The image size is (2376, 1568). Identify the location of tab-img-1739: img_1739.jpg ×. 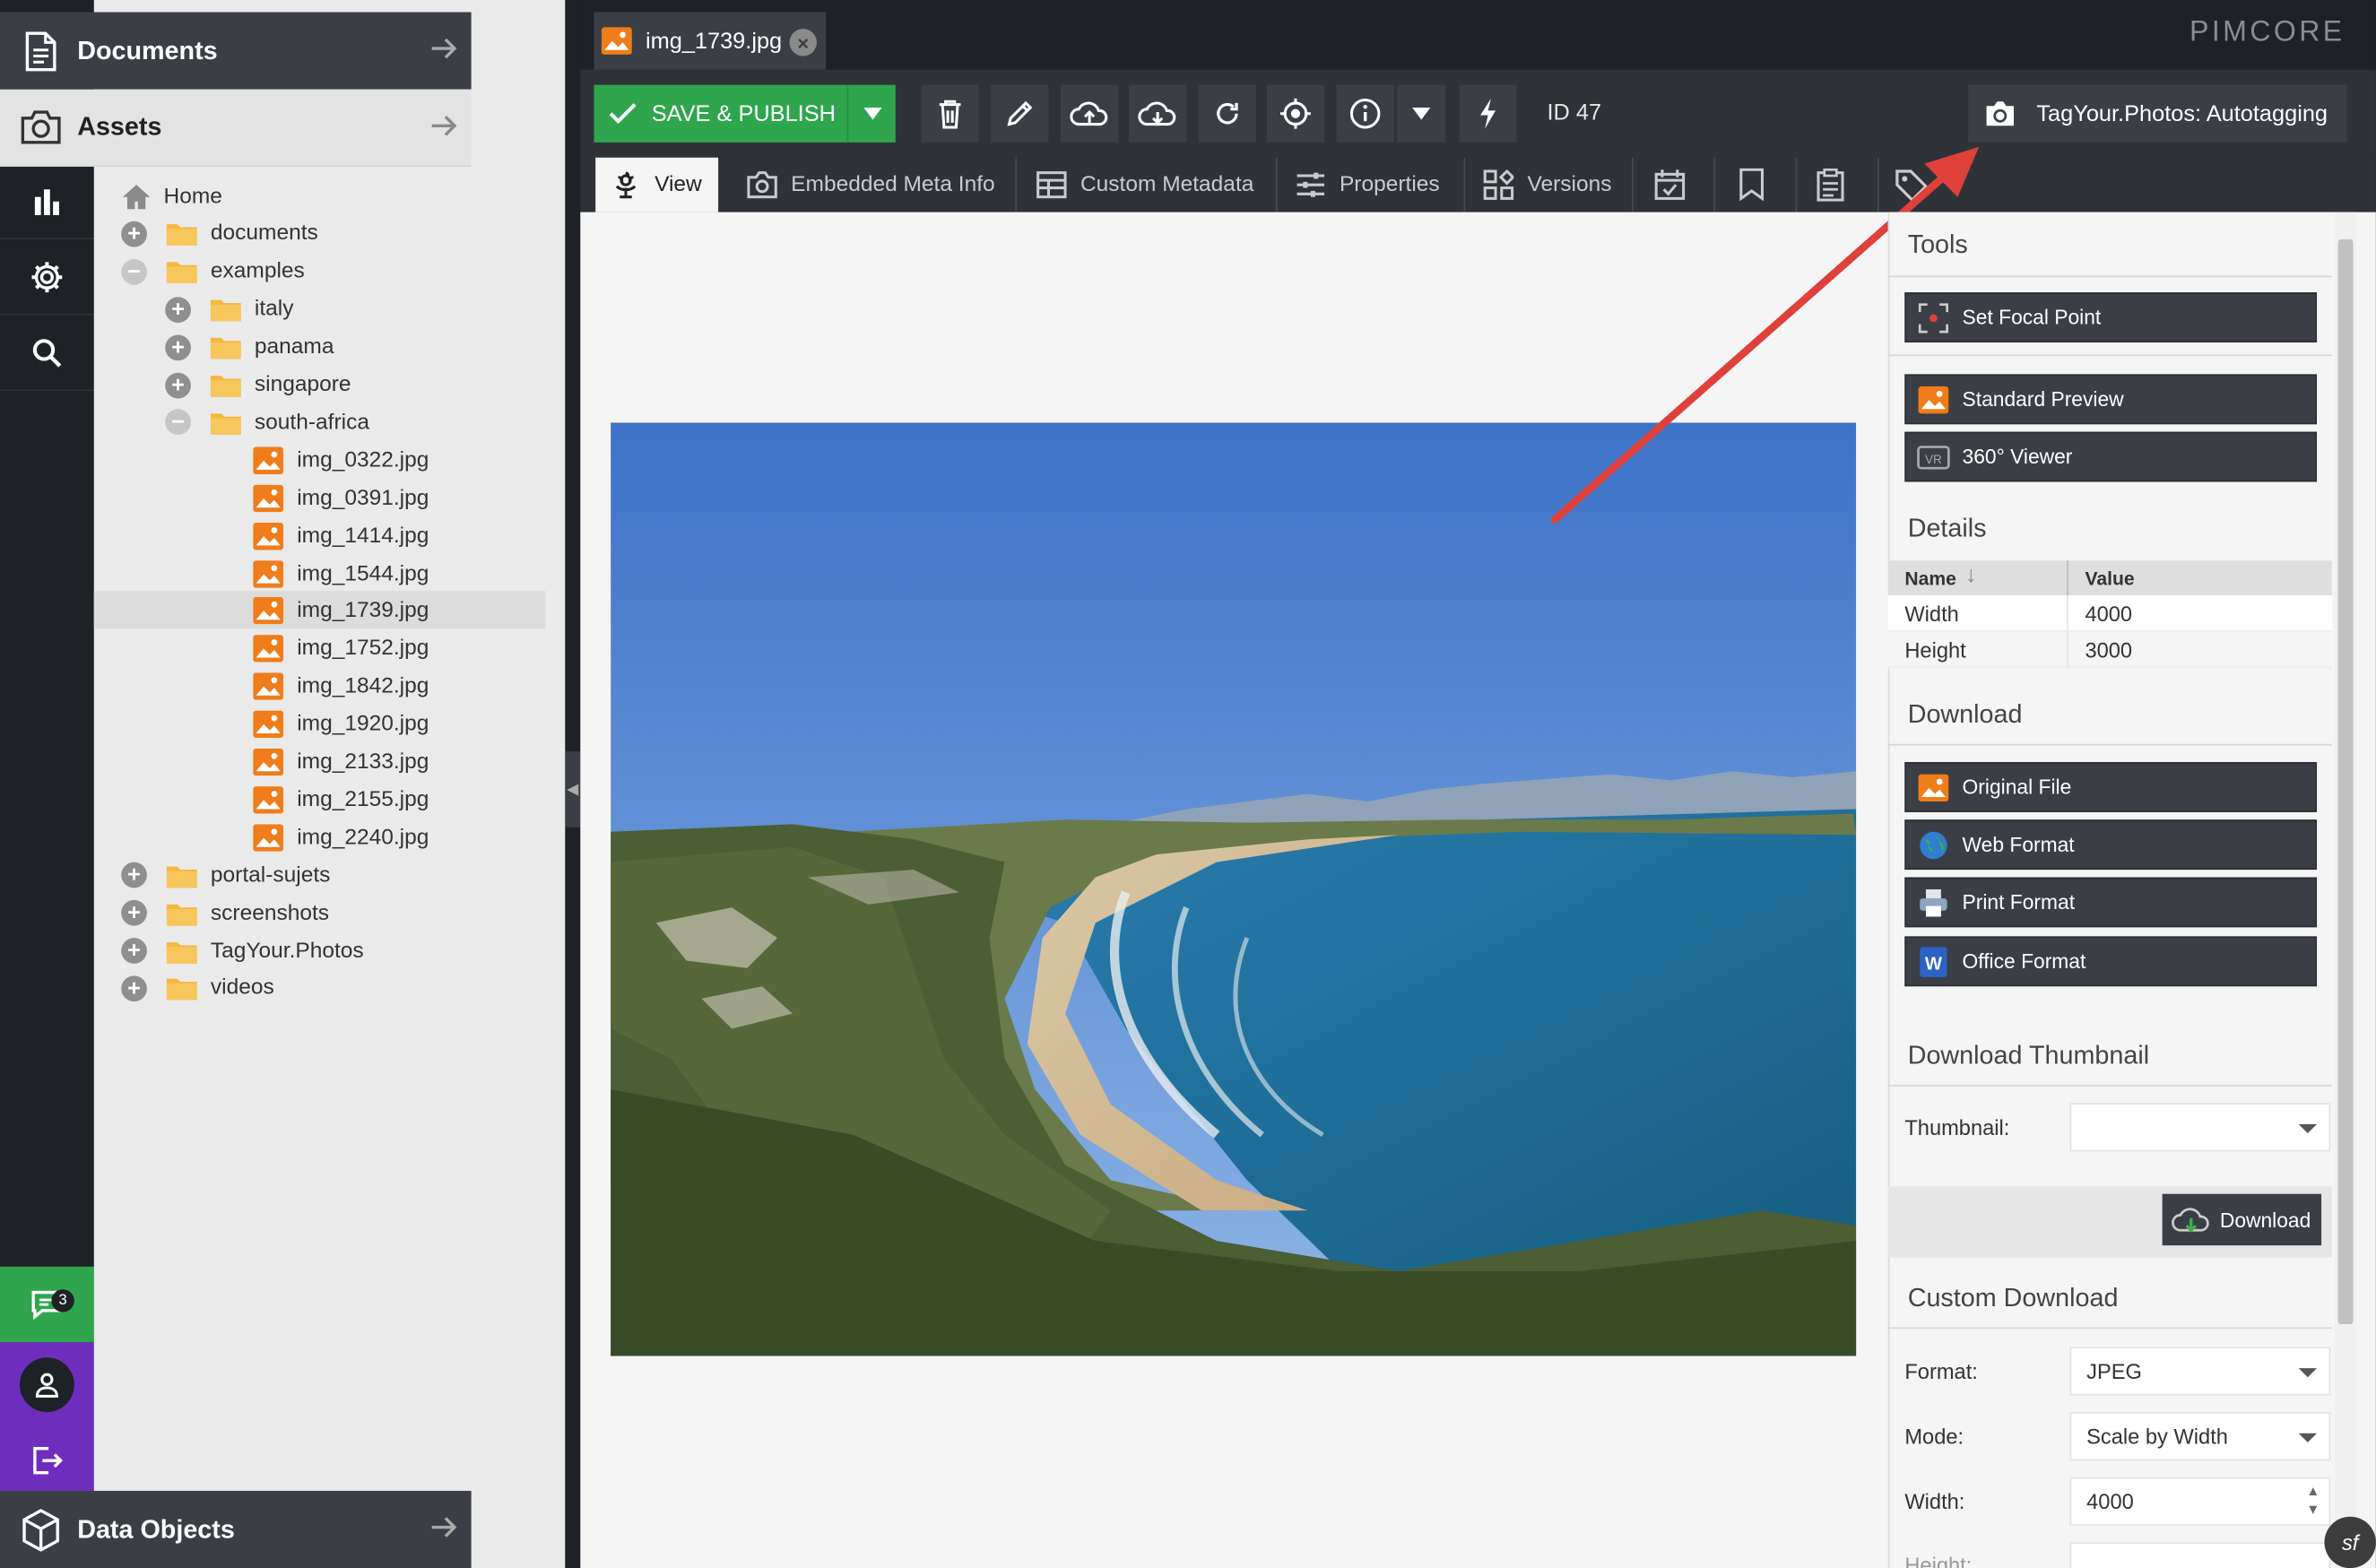
(710, 41).